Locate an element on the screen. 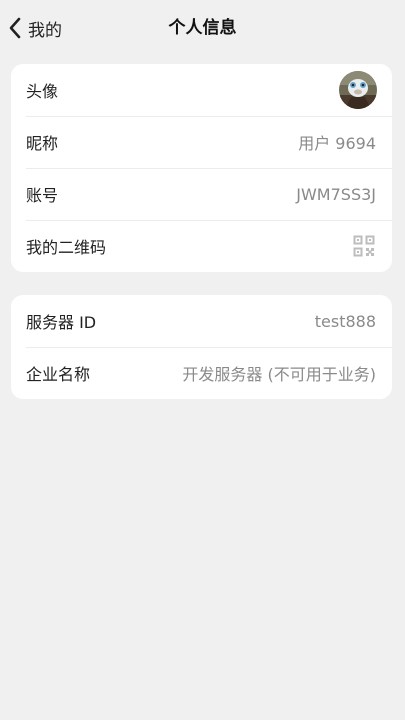  back-button: 我的 is located at coordinates (35, 28).